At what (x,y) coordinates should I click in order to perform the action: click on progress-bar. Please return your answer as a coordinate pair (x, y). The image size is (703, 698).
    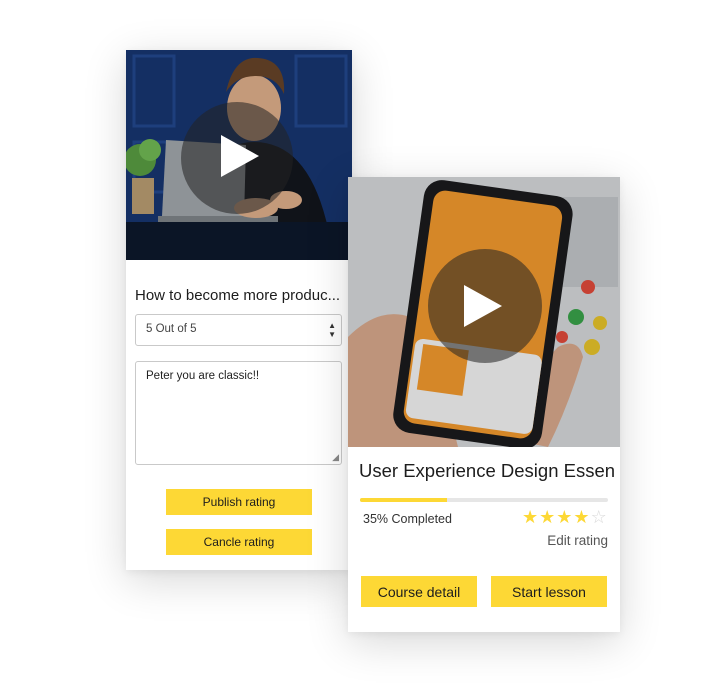
    Looking at the image, I should click on (484, 500).